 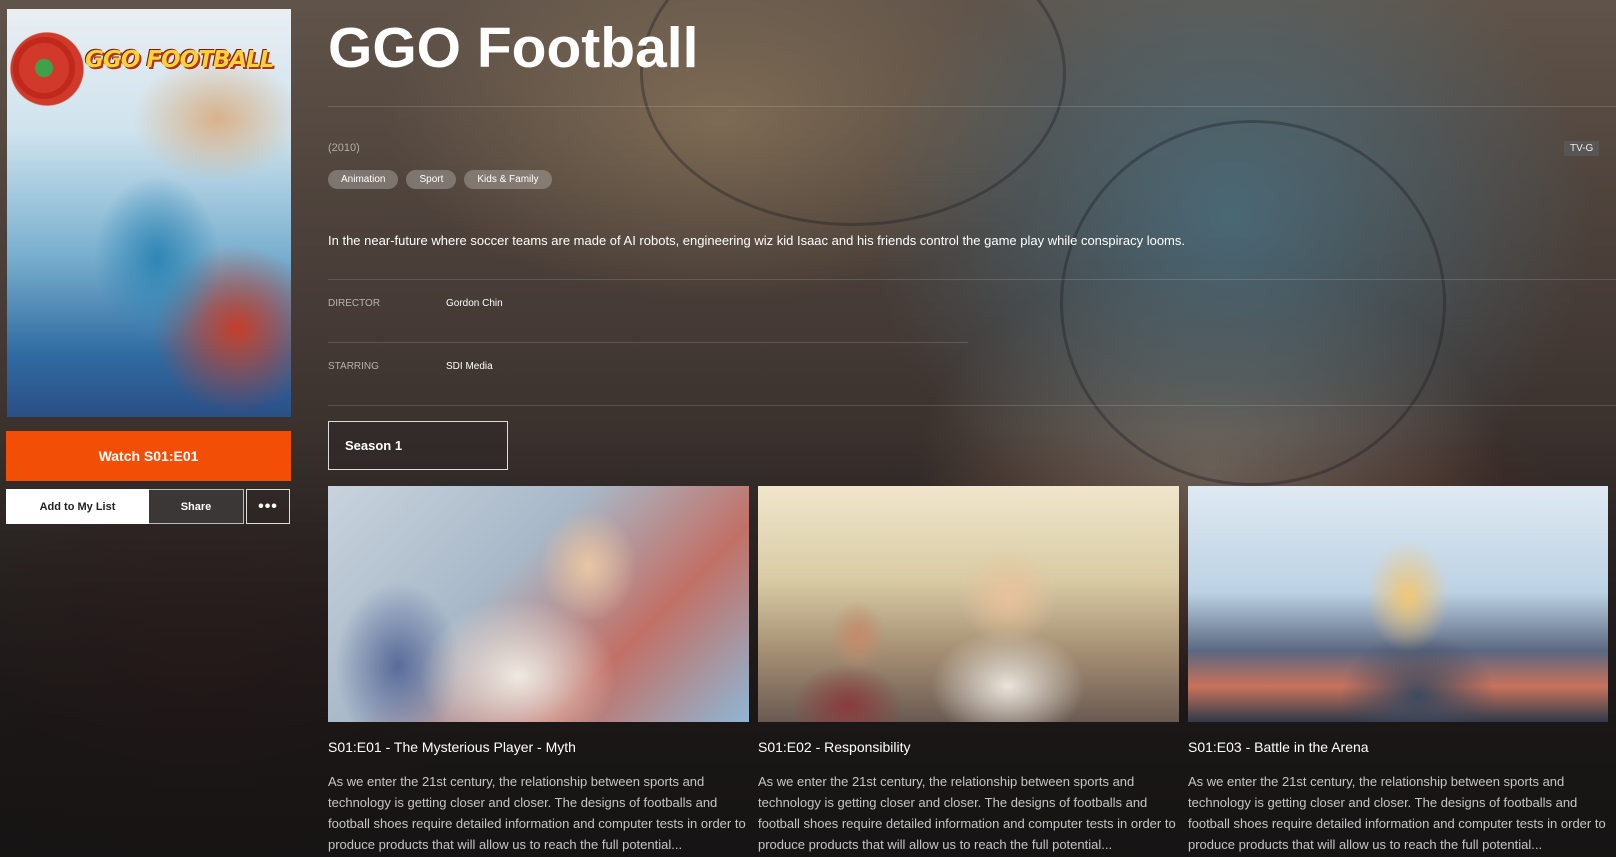 I want to click on add-to-my-list-button: Add to My List, so click(x=77, y=506).